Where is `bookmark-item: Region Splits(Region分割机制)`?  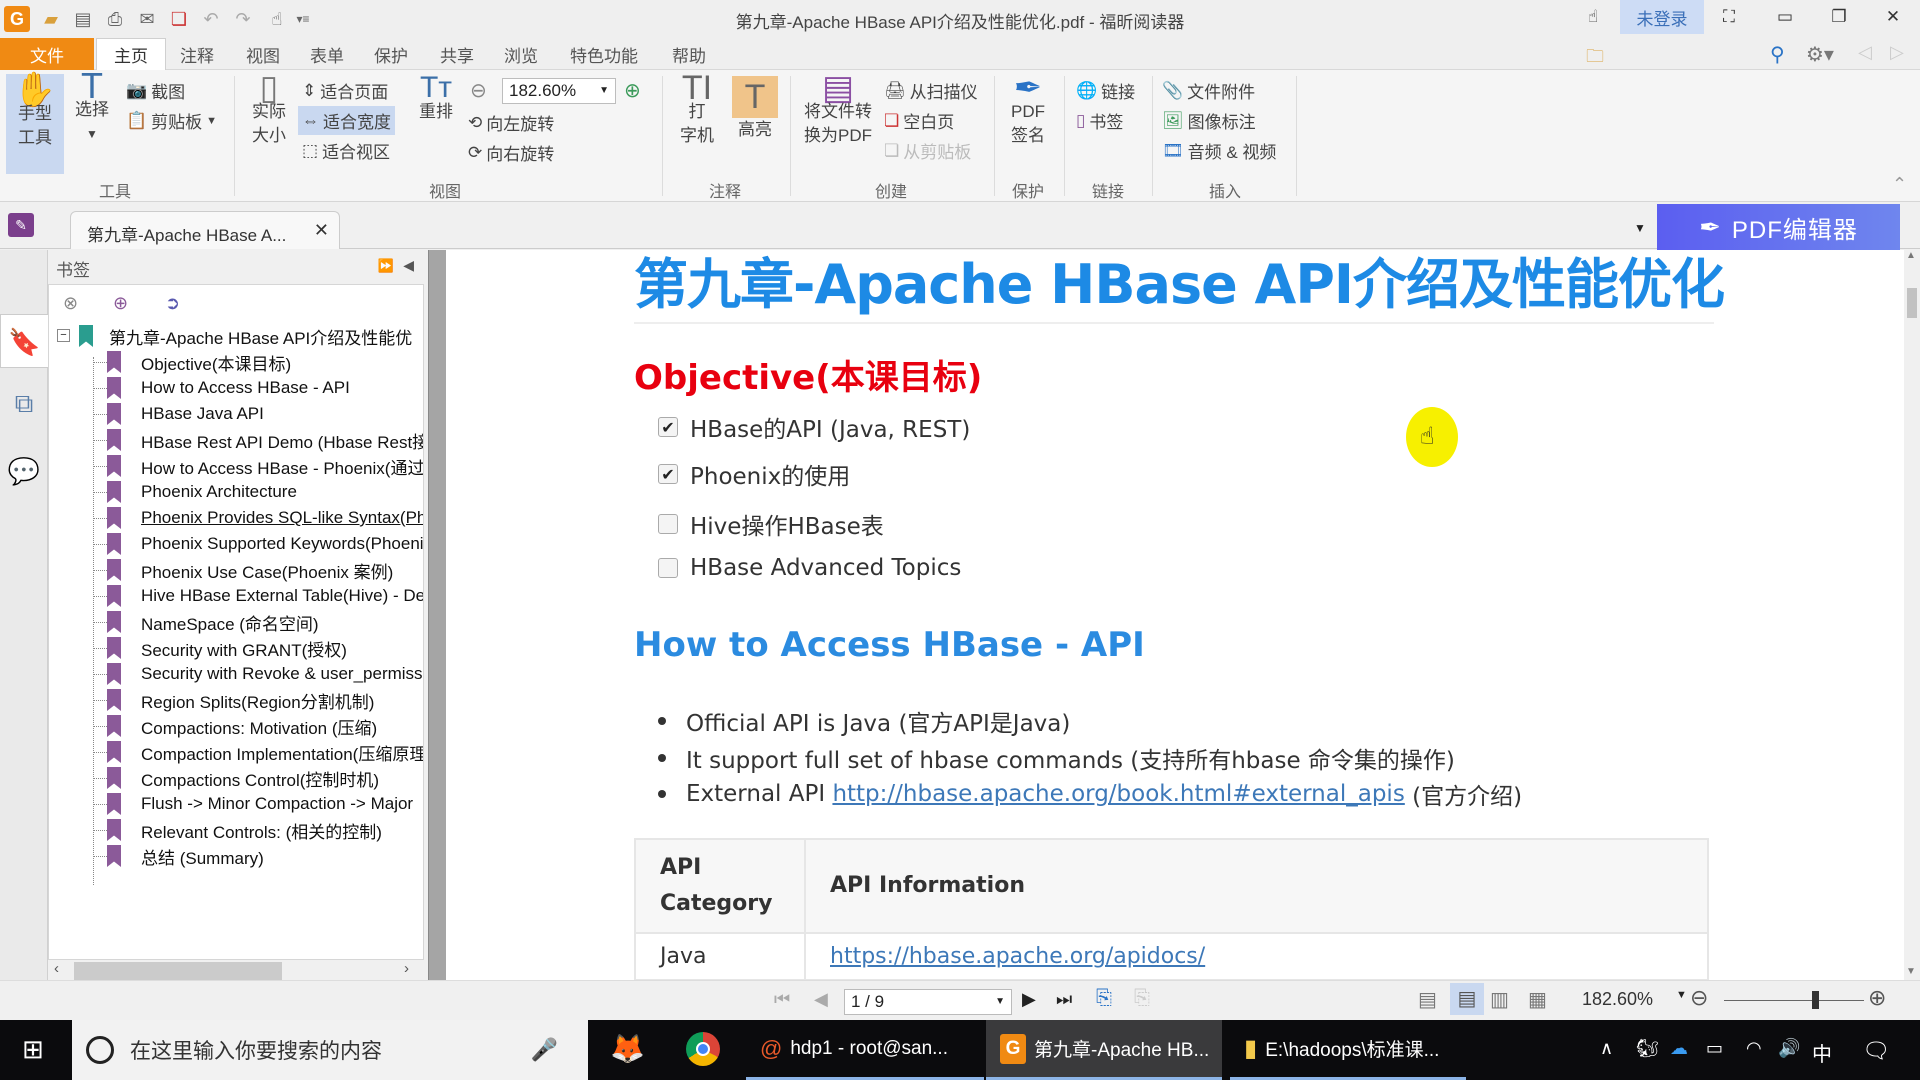
bookmark-item: Region Splits(Region分割机制) is located at coordinates (240, 700).